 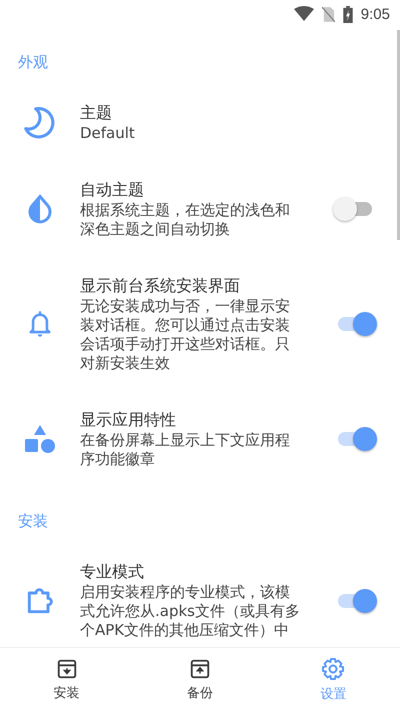 I want to click on setting-title: 主题, so click(x=96, y=113).